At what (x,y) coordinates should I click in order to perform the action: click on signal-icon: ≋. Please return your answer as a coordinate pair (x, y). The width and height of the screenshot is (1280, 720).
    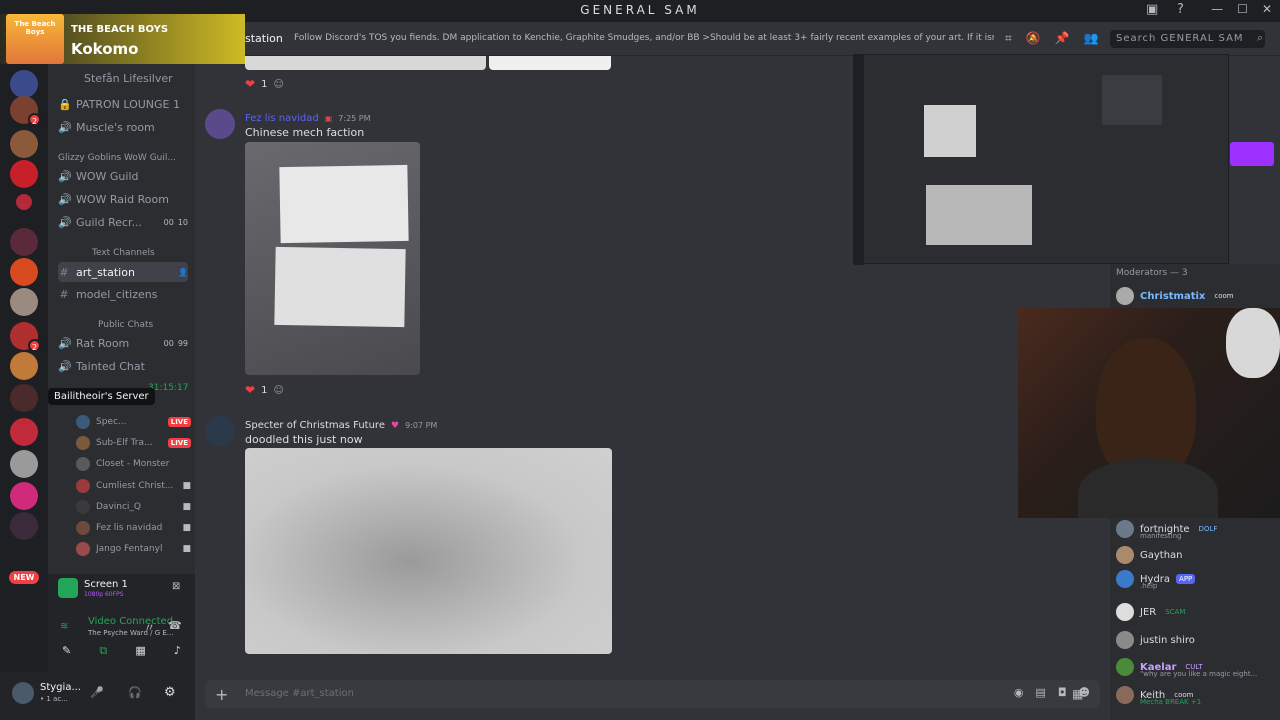
    Looking at the image, I should click on (64, 626).